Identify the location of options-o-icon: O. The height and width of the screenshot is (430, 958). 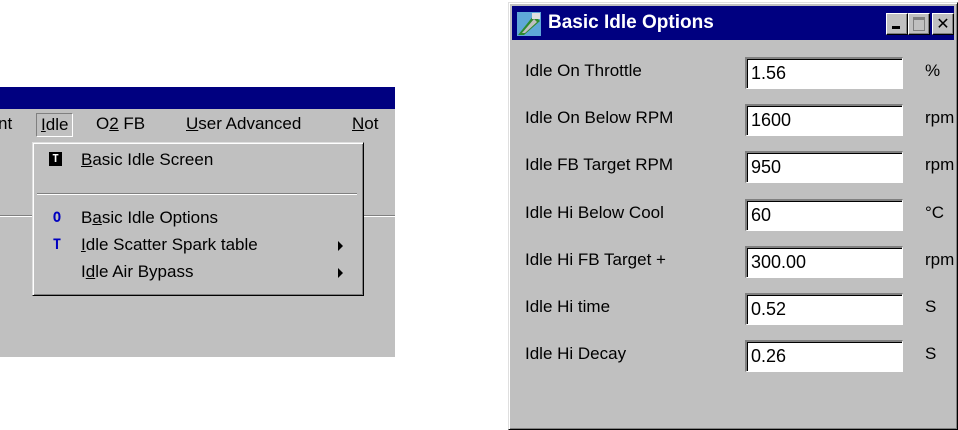
(57, 218).